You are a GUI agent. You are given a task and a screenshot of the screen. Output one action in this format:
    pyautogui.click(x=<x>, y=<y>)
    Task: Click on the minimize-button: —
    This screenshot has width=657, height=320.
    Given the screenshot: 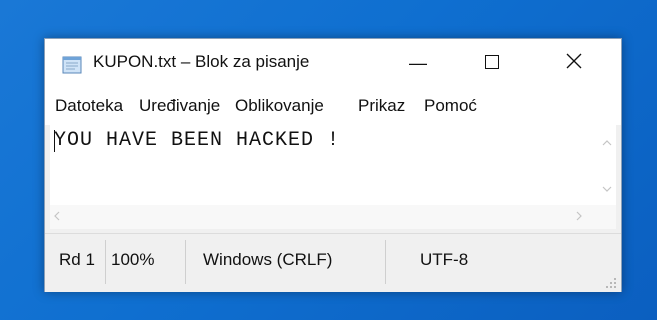 What is the action you would take?
    pyautogui.click(x=418, y=63)
    